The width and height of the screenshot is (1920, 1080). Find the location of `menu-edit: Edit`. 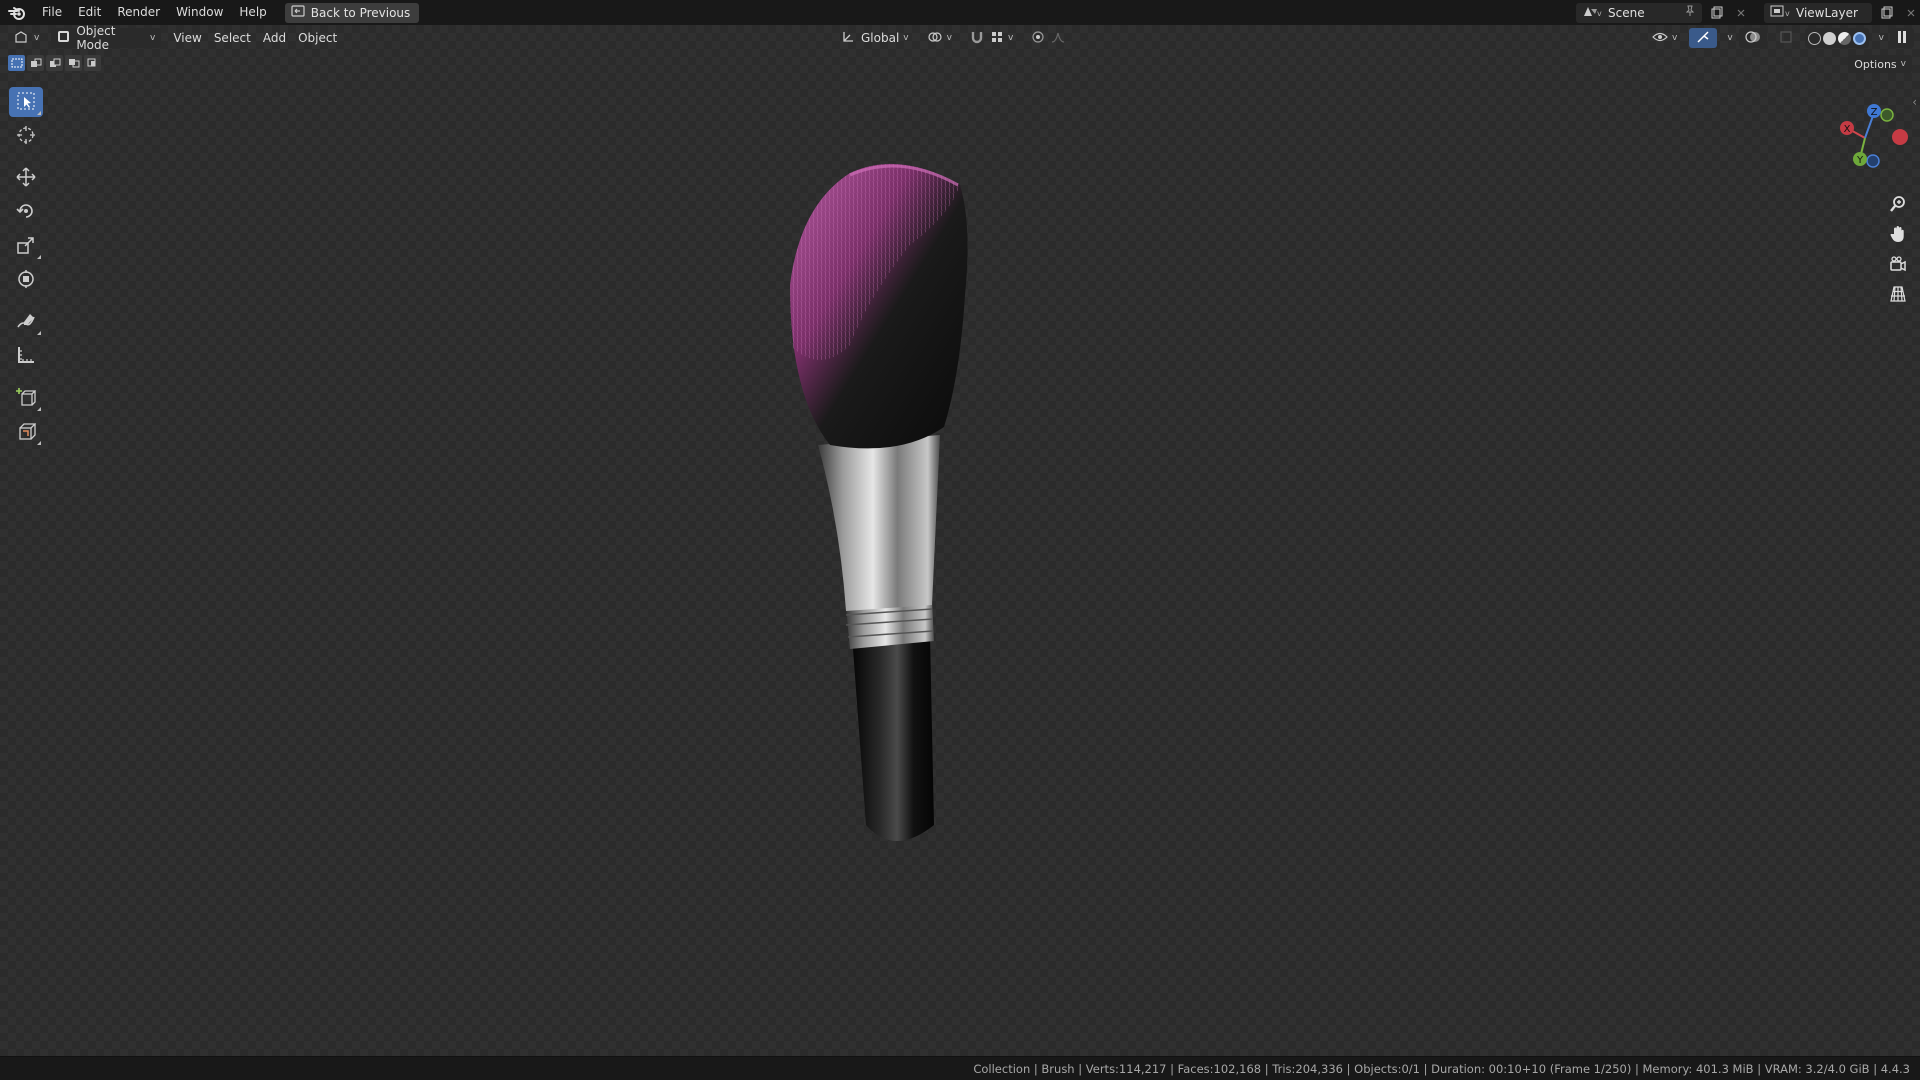

menu-edit: Edit is located at coordinates (89, 12).